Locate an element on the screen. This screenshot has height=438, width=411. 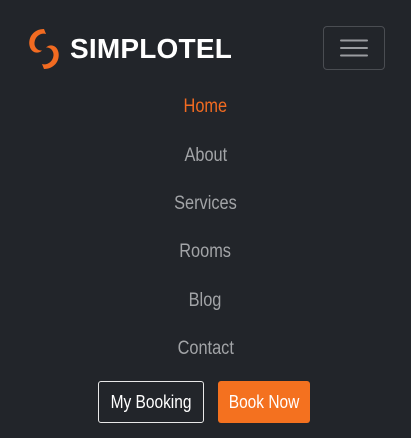
nav-item-services: Services is located at coordinates (205, 204).